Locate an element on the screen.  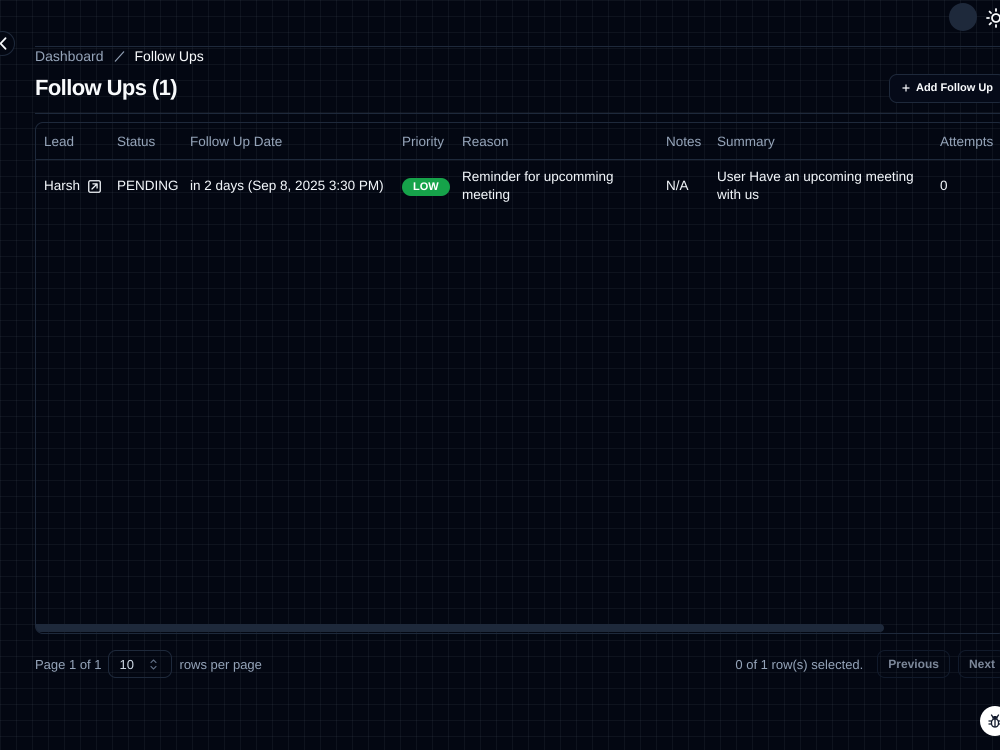
page-info: Page 1 of 1 is located at coordinates (68, 664).